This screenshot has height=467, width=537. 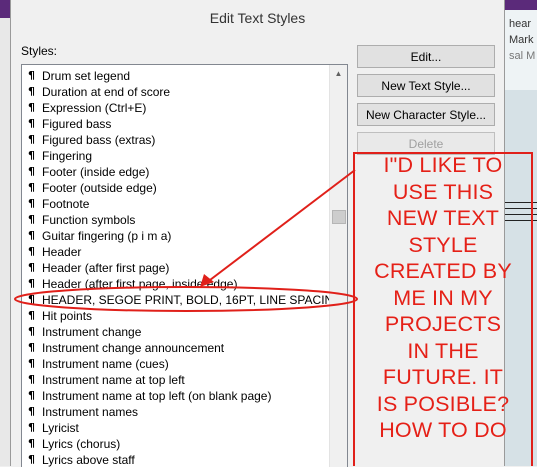 I want to click on annotation-text-line: STYLE, so click(x=443, y=244).